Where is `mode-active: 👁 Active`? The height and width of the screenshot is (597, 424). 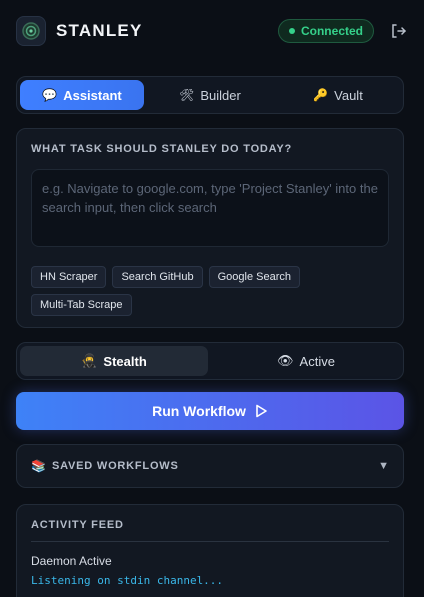
mode-active: 👁 Active is located at coordinates (306, 361).